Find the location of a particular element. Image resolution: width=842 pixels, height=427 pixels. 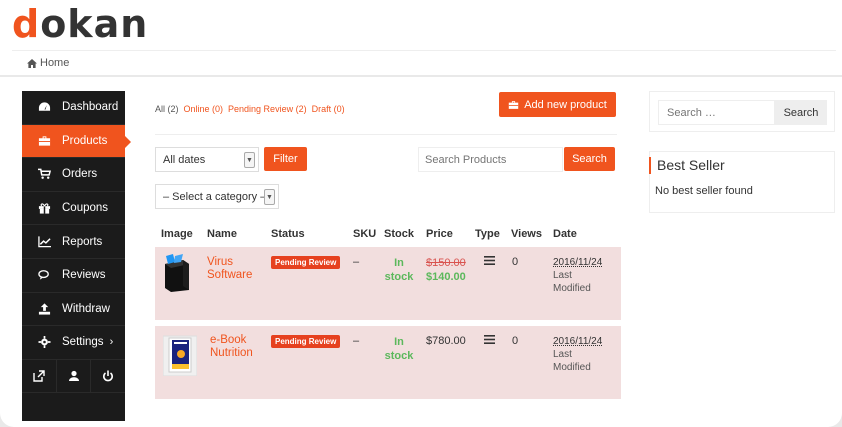

column-header-image: Image is located at coordinates (177, 234).